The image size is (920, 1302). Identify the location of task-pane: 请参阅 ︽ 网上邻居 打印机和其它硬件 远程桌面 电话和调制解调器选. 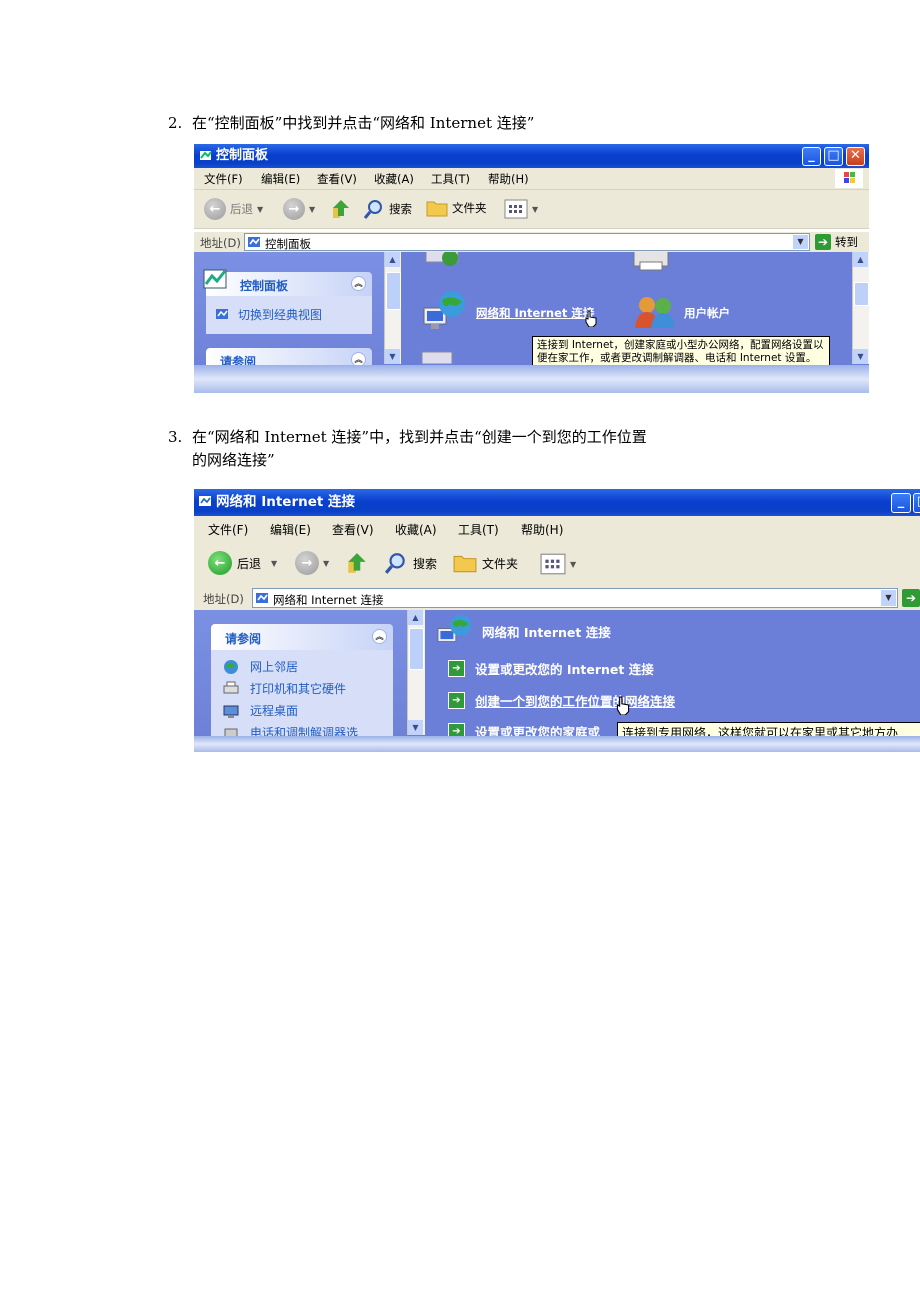
(300, 681).